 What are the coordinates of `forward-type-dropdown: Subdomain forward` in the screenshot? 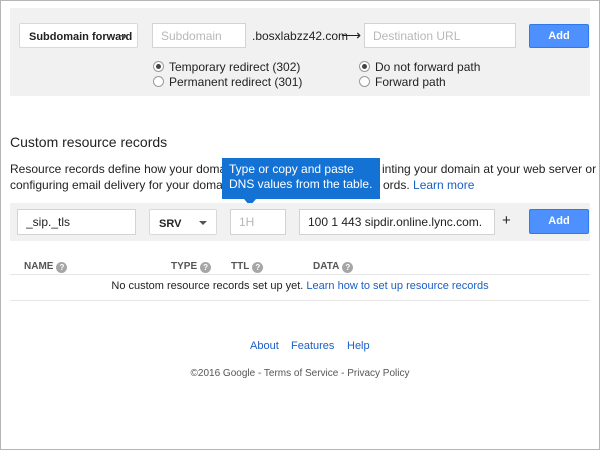 It's located at (78, 35).